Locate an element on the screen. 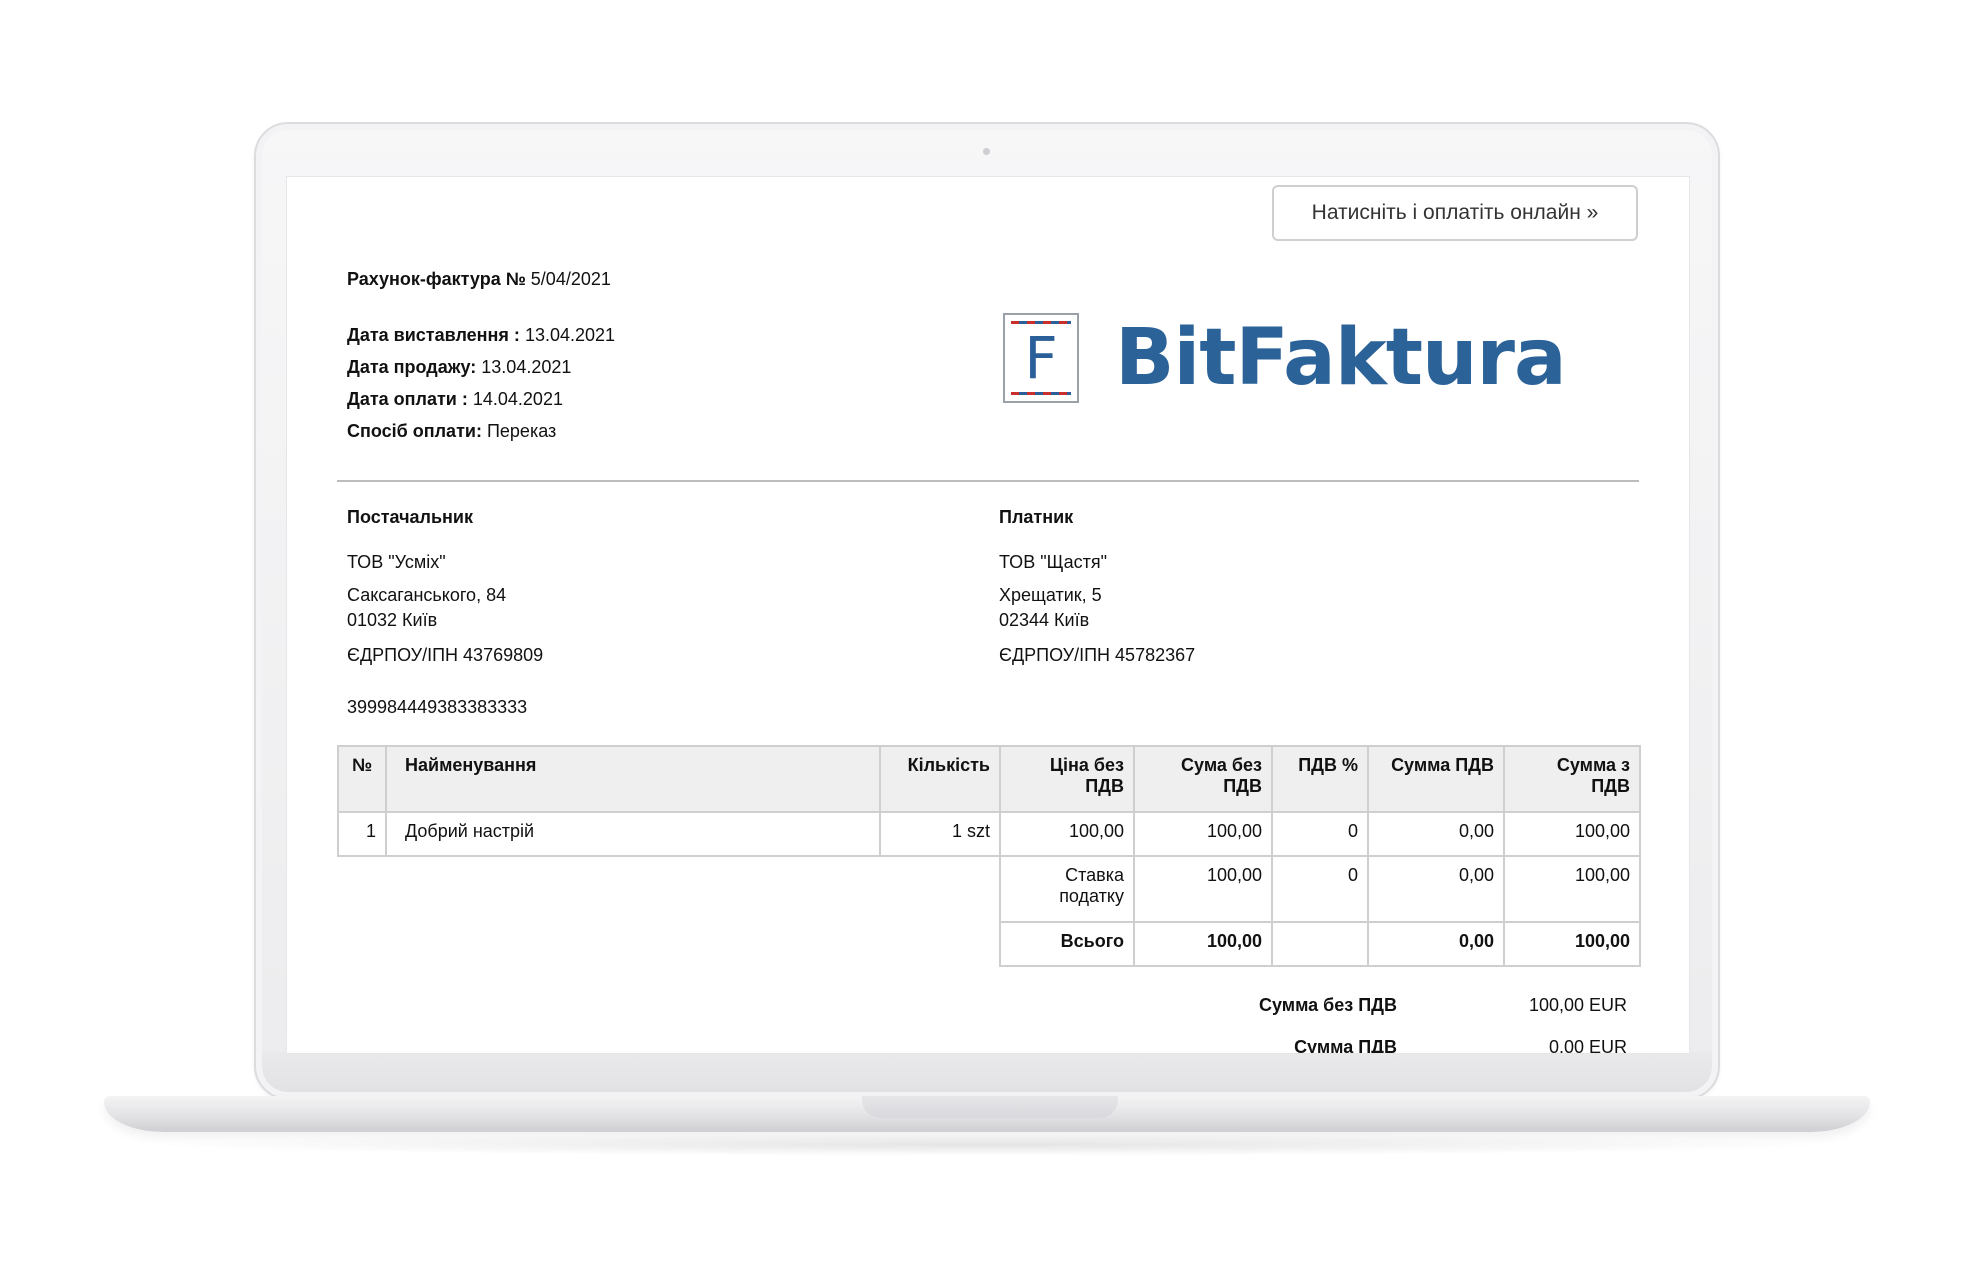  supplier-tax-id: ЄДРПОУ/ІПН 43769809 is located at coordinates (445, 655).